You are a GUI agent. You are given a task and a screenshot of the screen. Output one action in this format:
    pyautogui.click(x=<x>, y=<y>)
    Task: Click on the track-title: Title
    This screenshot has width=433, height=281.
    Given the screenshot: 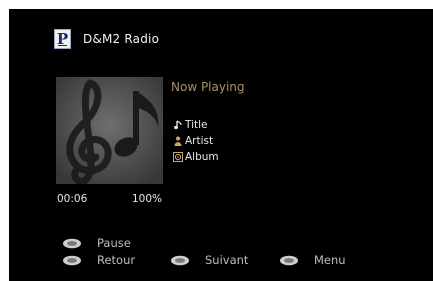 What is the action you would take?
    pyautogui.click(x=196, y=125)
    